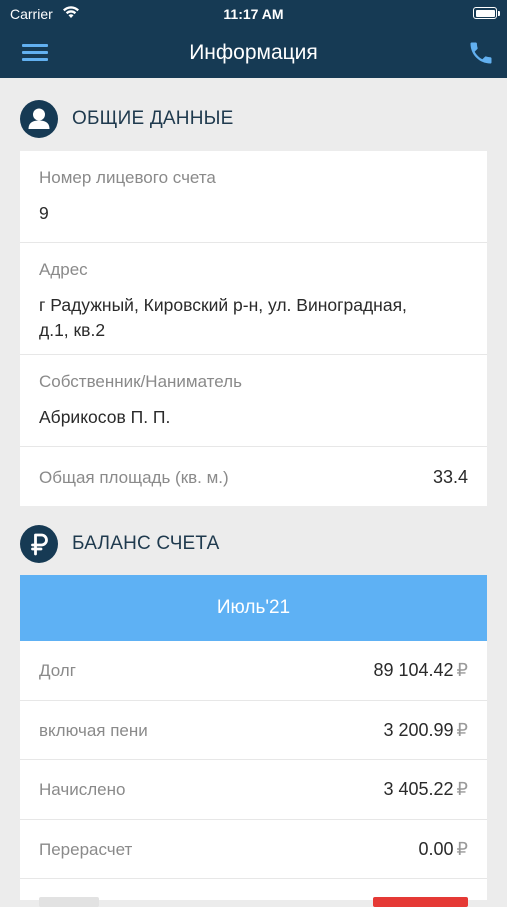 Image resolution: width=507 pixels, height=907 pixels. I want to click on ruble-icon, so click(39, 544).